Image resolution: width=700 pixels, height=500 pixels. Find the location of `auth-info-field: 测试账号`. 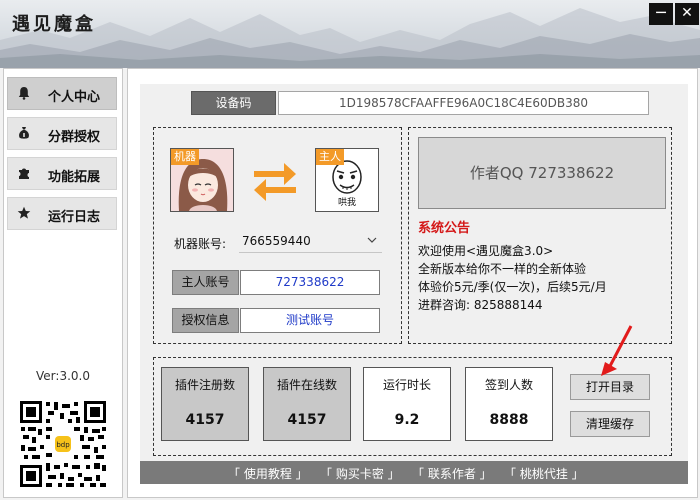

auth-info-field: 测试账号 is located at coordinates (310, 320).